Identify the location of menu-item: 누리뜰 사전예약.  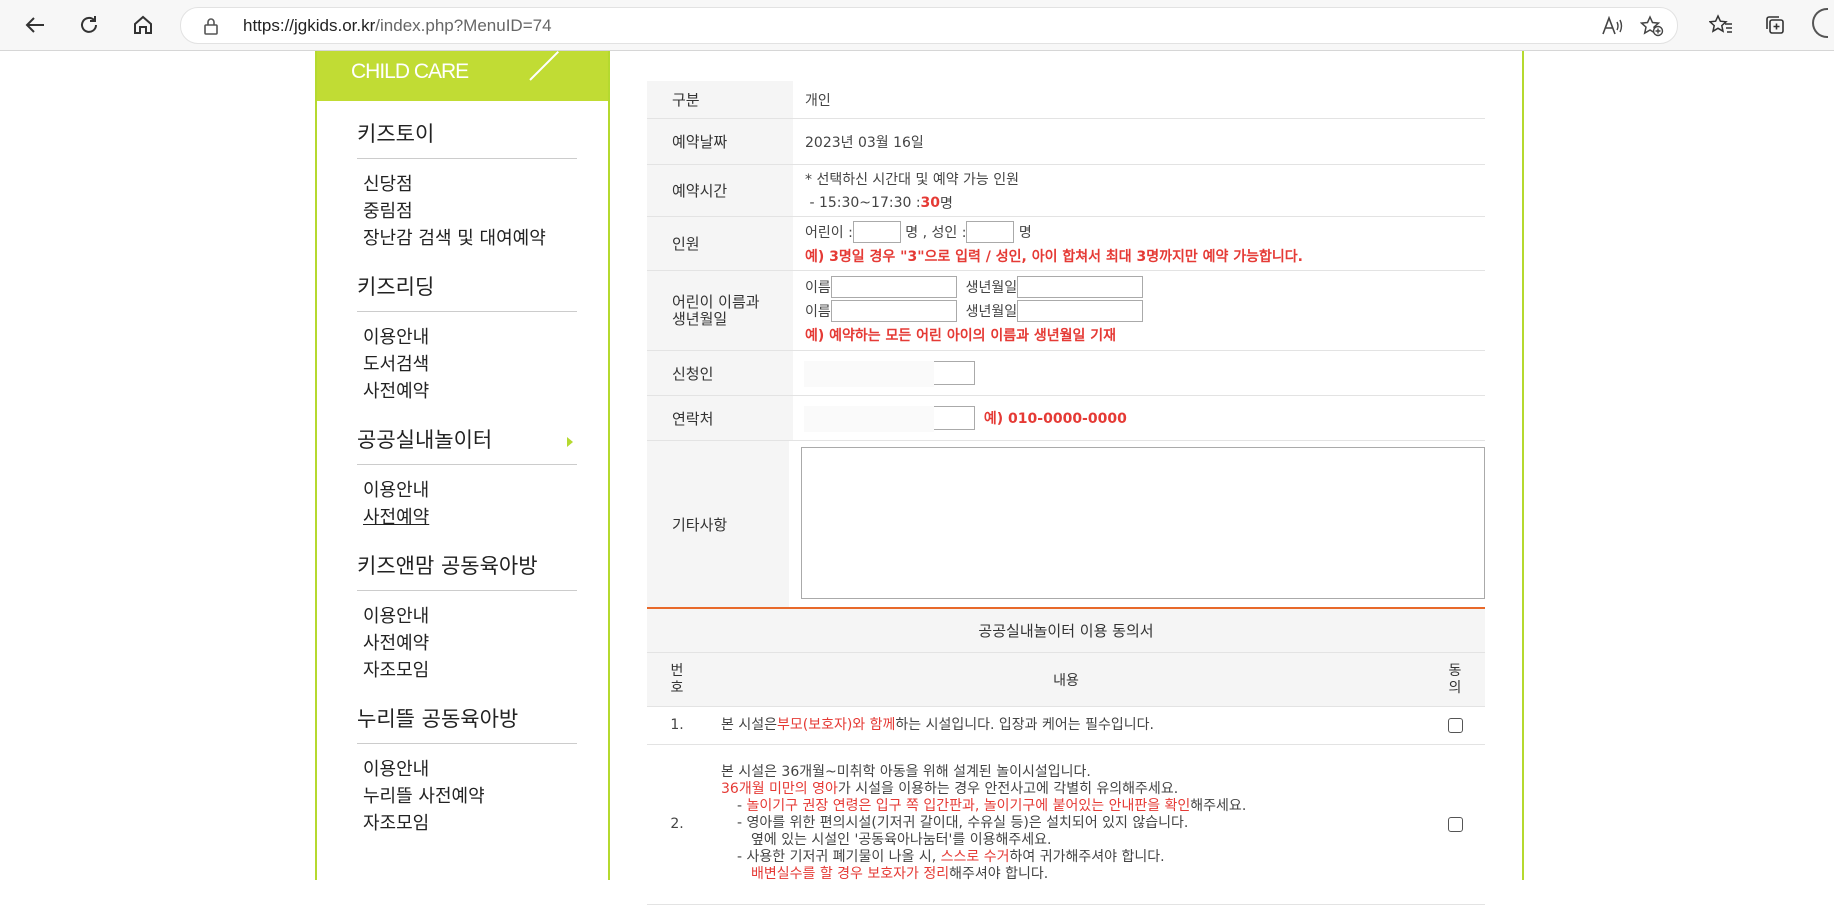
(470, 796).